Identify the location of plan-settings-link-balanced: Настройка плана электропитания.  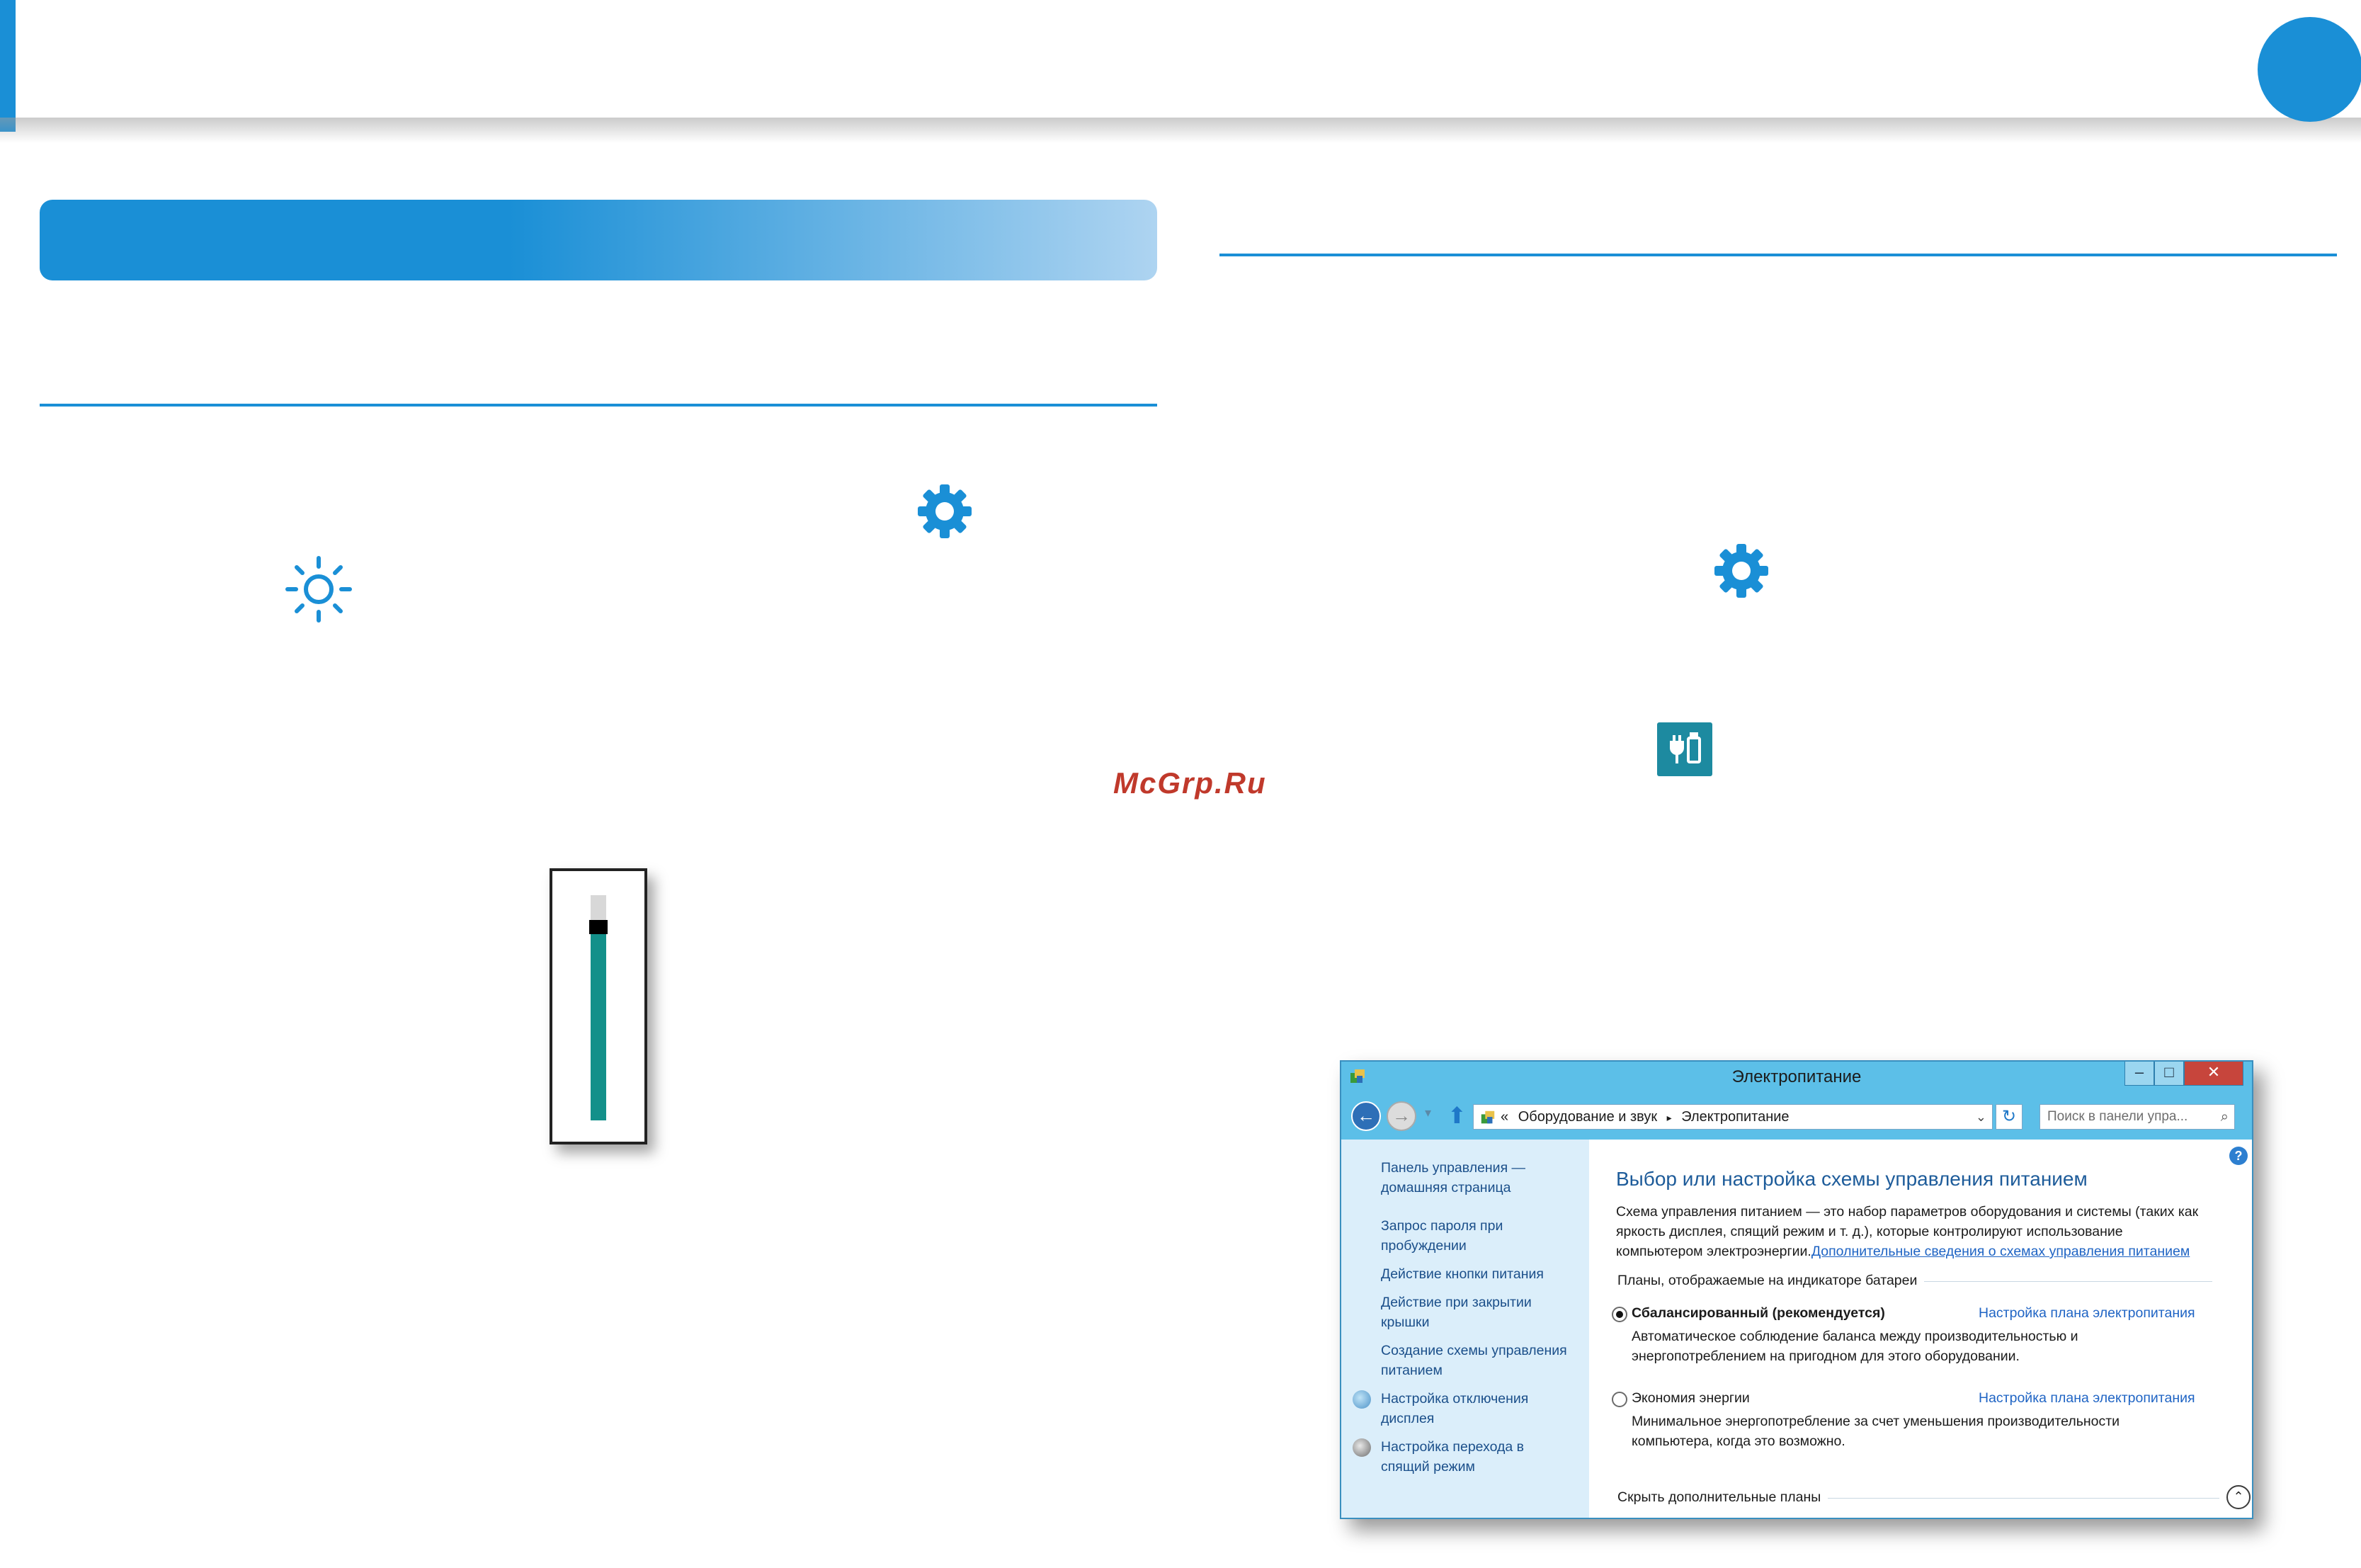
(2087, 1313).